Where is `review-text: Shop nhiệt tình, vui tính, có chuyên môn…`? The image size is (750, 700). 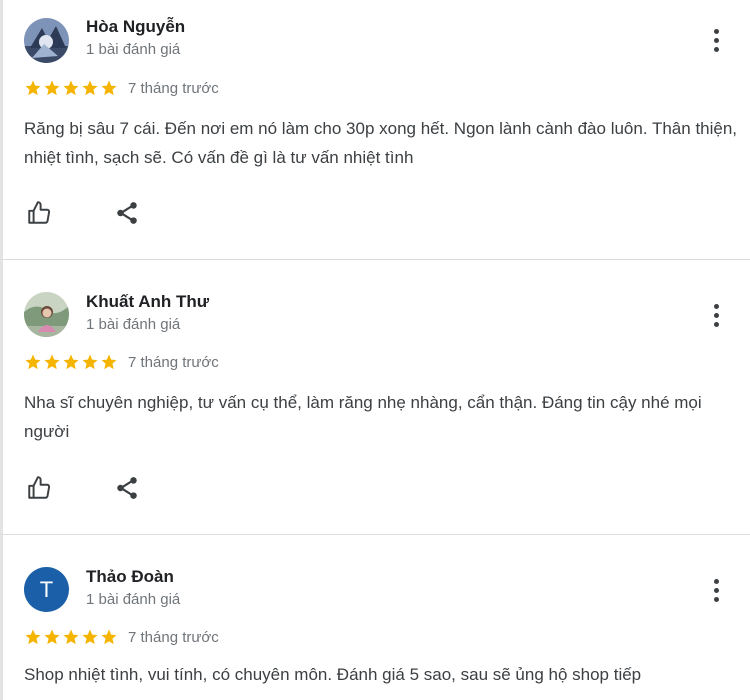 review-text: Shop nhiệt tình, vui tính, có chuyên môn… is located at coordinates (333, 674).